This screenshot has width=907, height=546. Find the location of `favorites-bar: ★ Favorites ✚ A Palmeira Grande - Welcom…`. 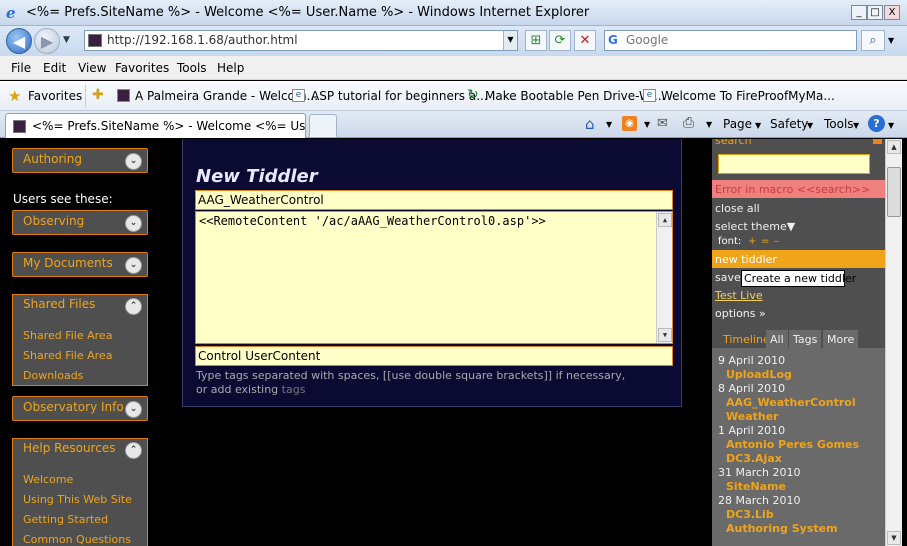

favorites-bar: ★ Favorites ✚ A Palmeira Grande - Welcom… is located at coordinates (453, 96).